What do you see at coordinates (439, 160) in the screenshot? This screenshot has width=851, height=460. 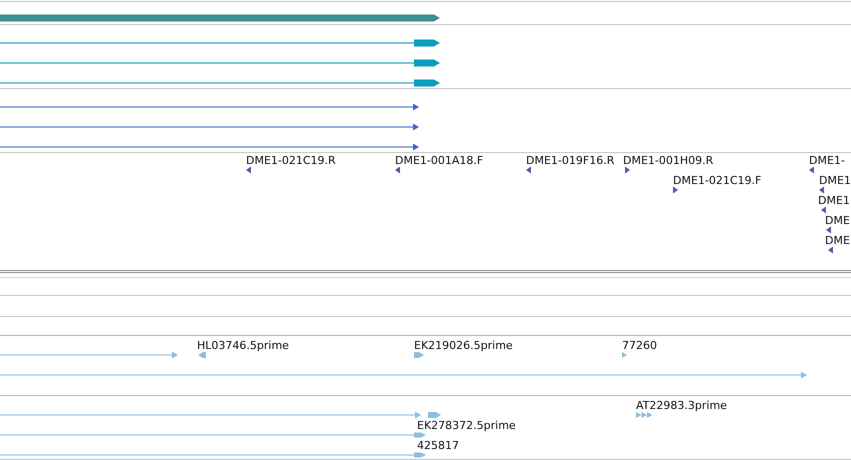 I see `feature-label: DME1-001A18.F` at bounding box center [439, 160].